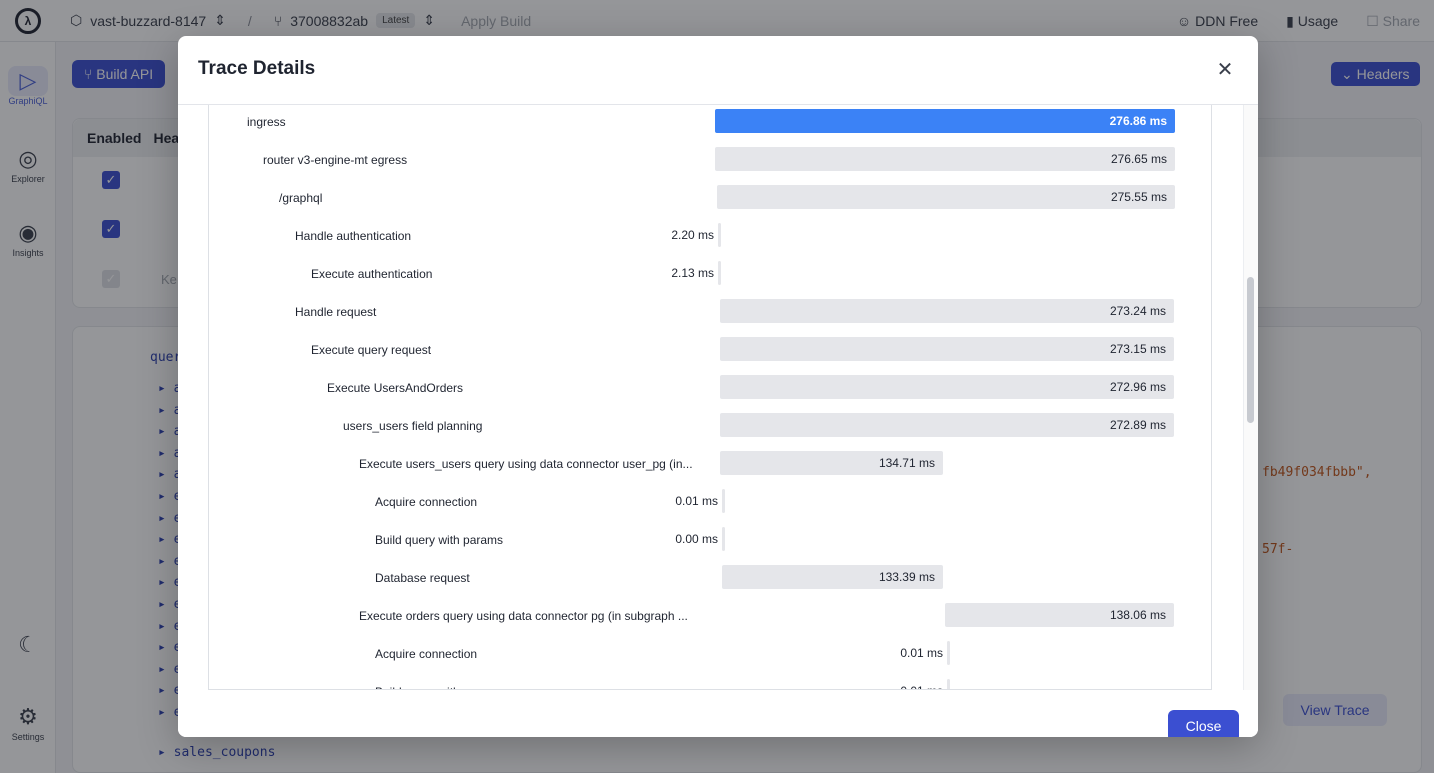 This screenshot has height=773, width=1434. What do you see at coordinates (266, 122) in the screenshot?
I see `span-name: ingress` at bounding box center [266, 122].